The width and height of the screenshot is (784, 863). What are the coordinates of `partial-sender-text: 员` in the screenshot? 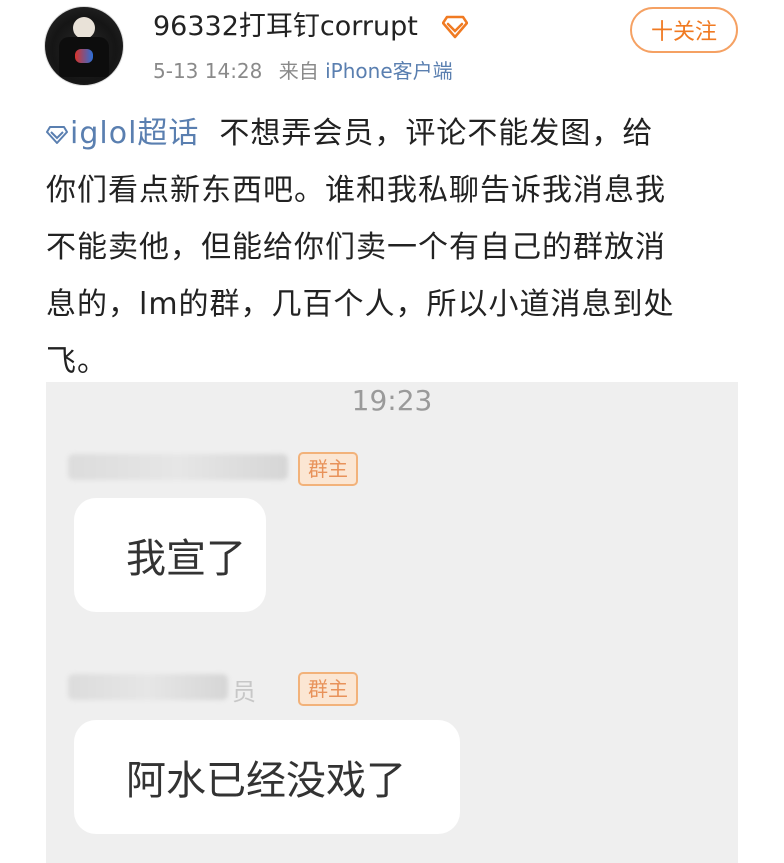 It's located at (244, 692).